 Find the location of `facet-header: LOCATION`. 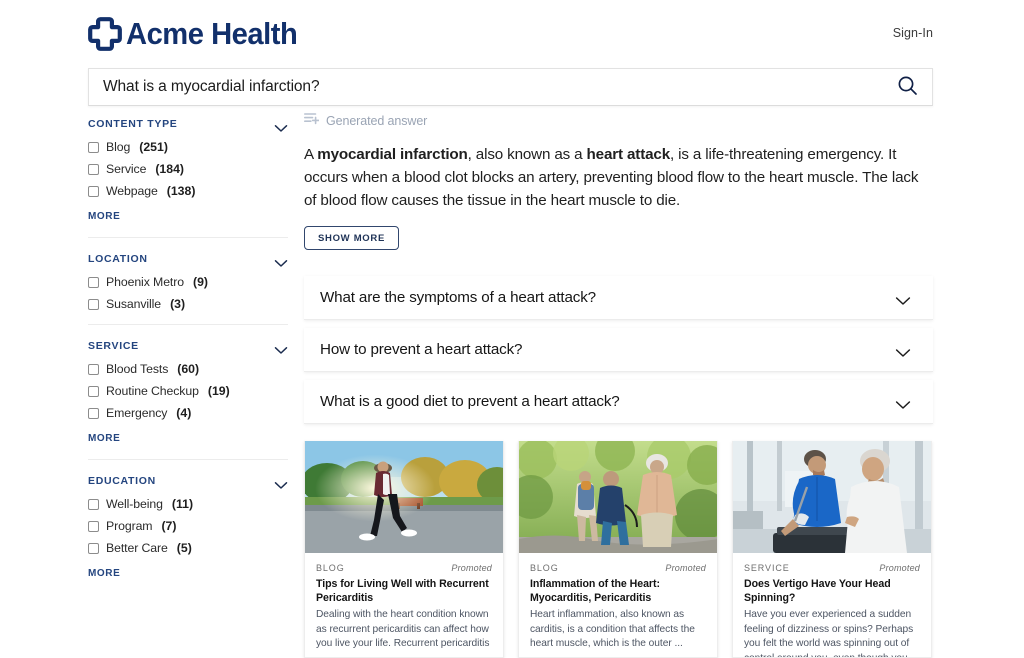

facet-header: LOCATION is located at coordinates (188, 260).